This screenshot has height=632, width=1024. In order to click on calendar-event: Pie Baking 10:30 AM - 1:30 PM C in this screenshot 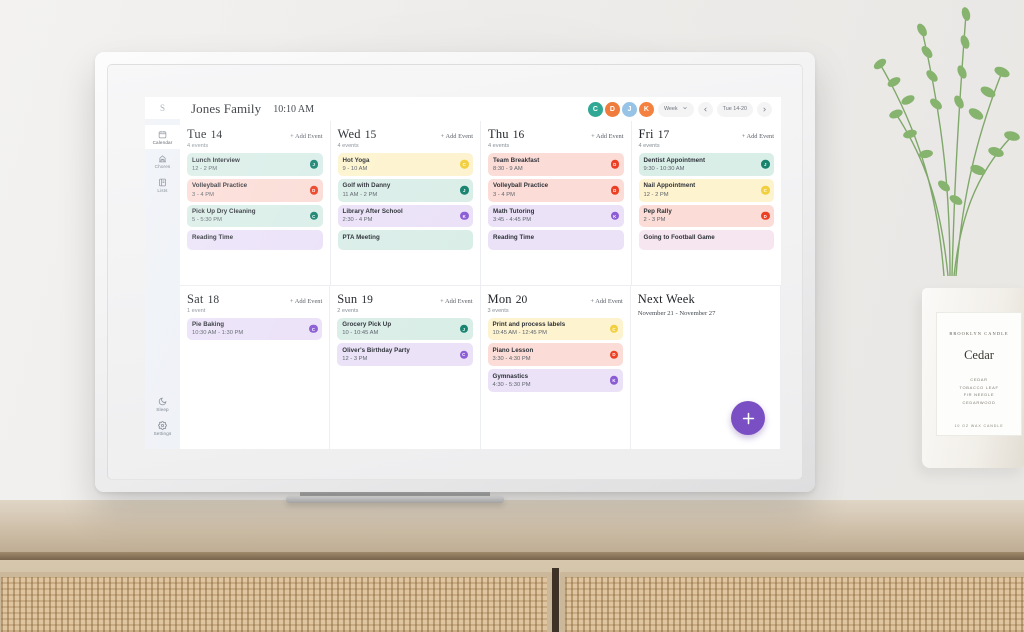, I will do `click(255, 329)`.